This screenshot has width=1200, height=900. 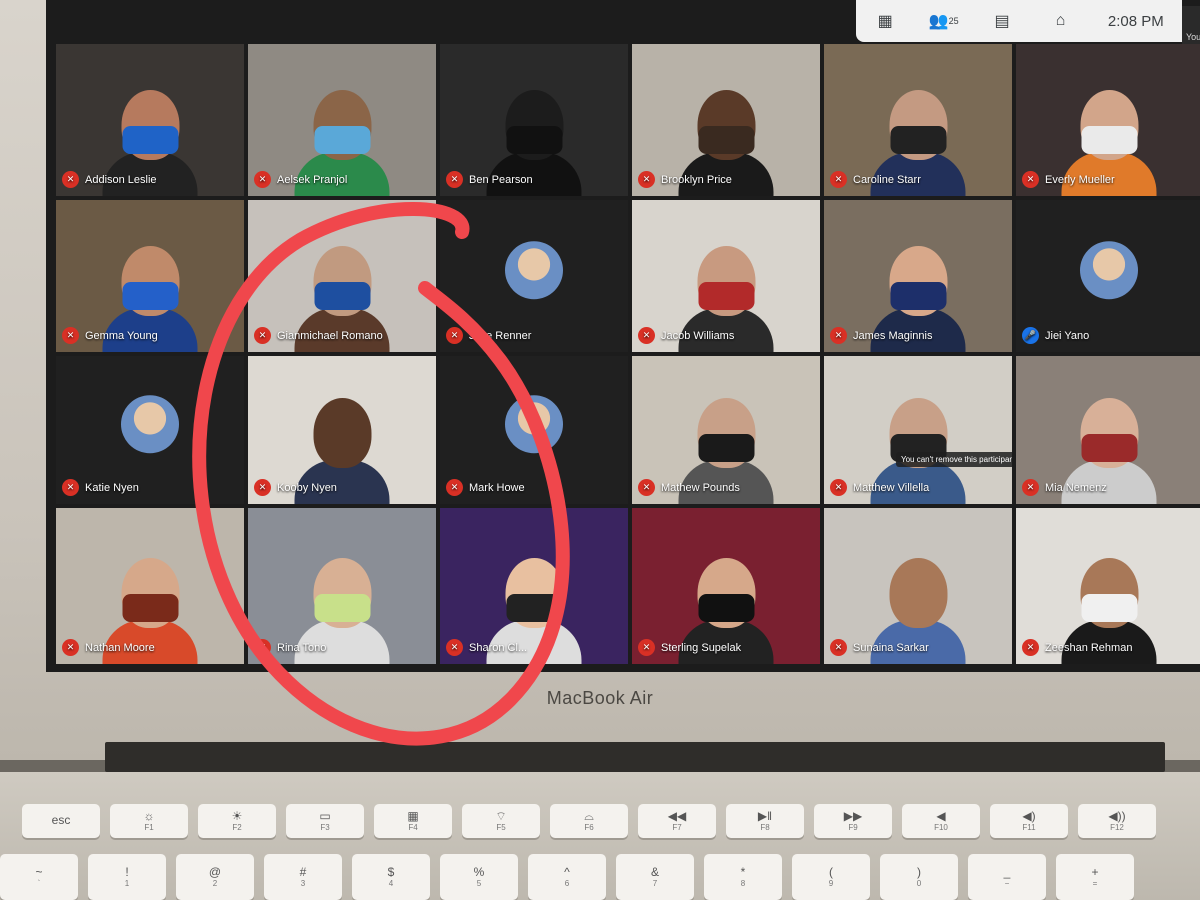 What do you see at coordinates (391, 877) in the screenshot?
I see `number-key: $4` at bounding box center [391, 877].